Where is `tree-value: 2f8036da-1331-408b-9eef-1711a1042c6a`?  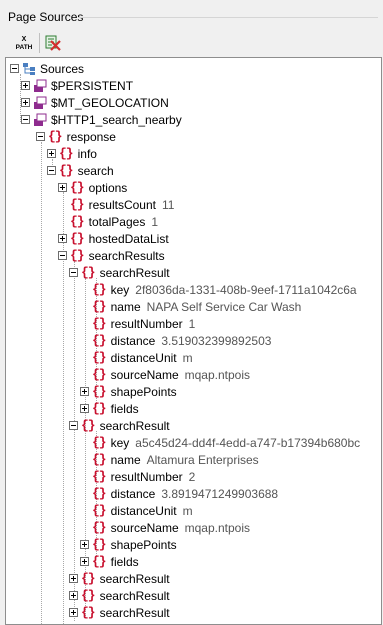
tree-value: 2f8036da-1331-408b-9eef-1711a1042c6a is located at coordinates (246, 289).